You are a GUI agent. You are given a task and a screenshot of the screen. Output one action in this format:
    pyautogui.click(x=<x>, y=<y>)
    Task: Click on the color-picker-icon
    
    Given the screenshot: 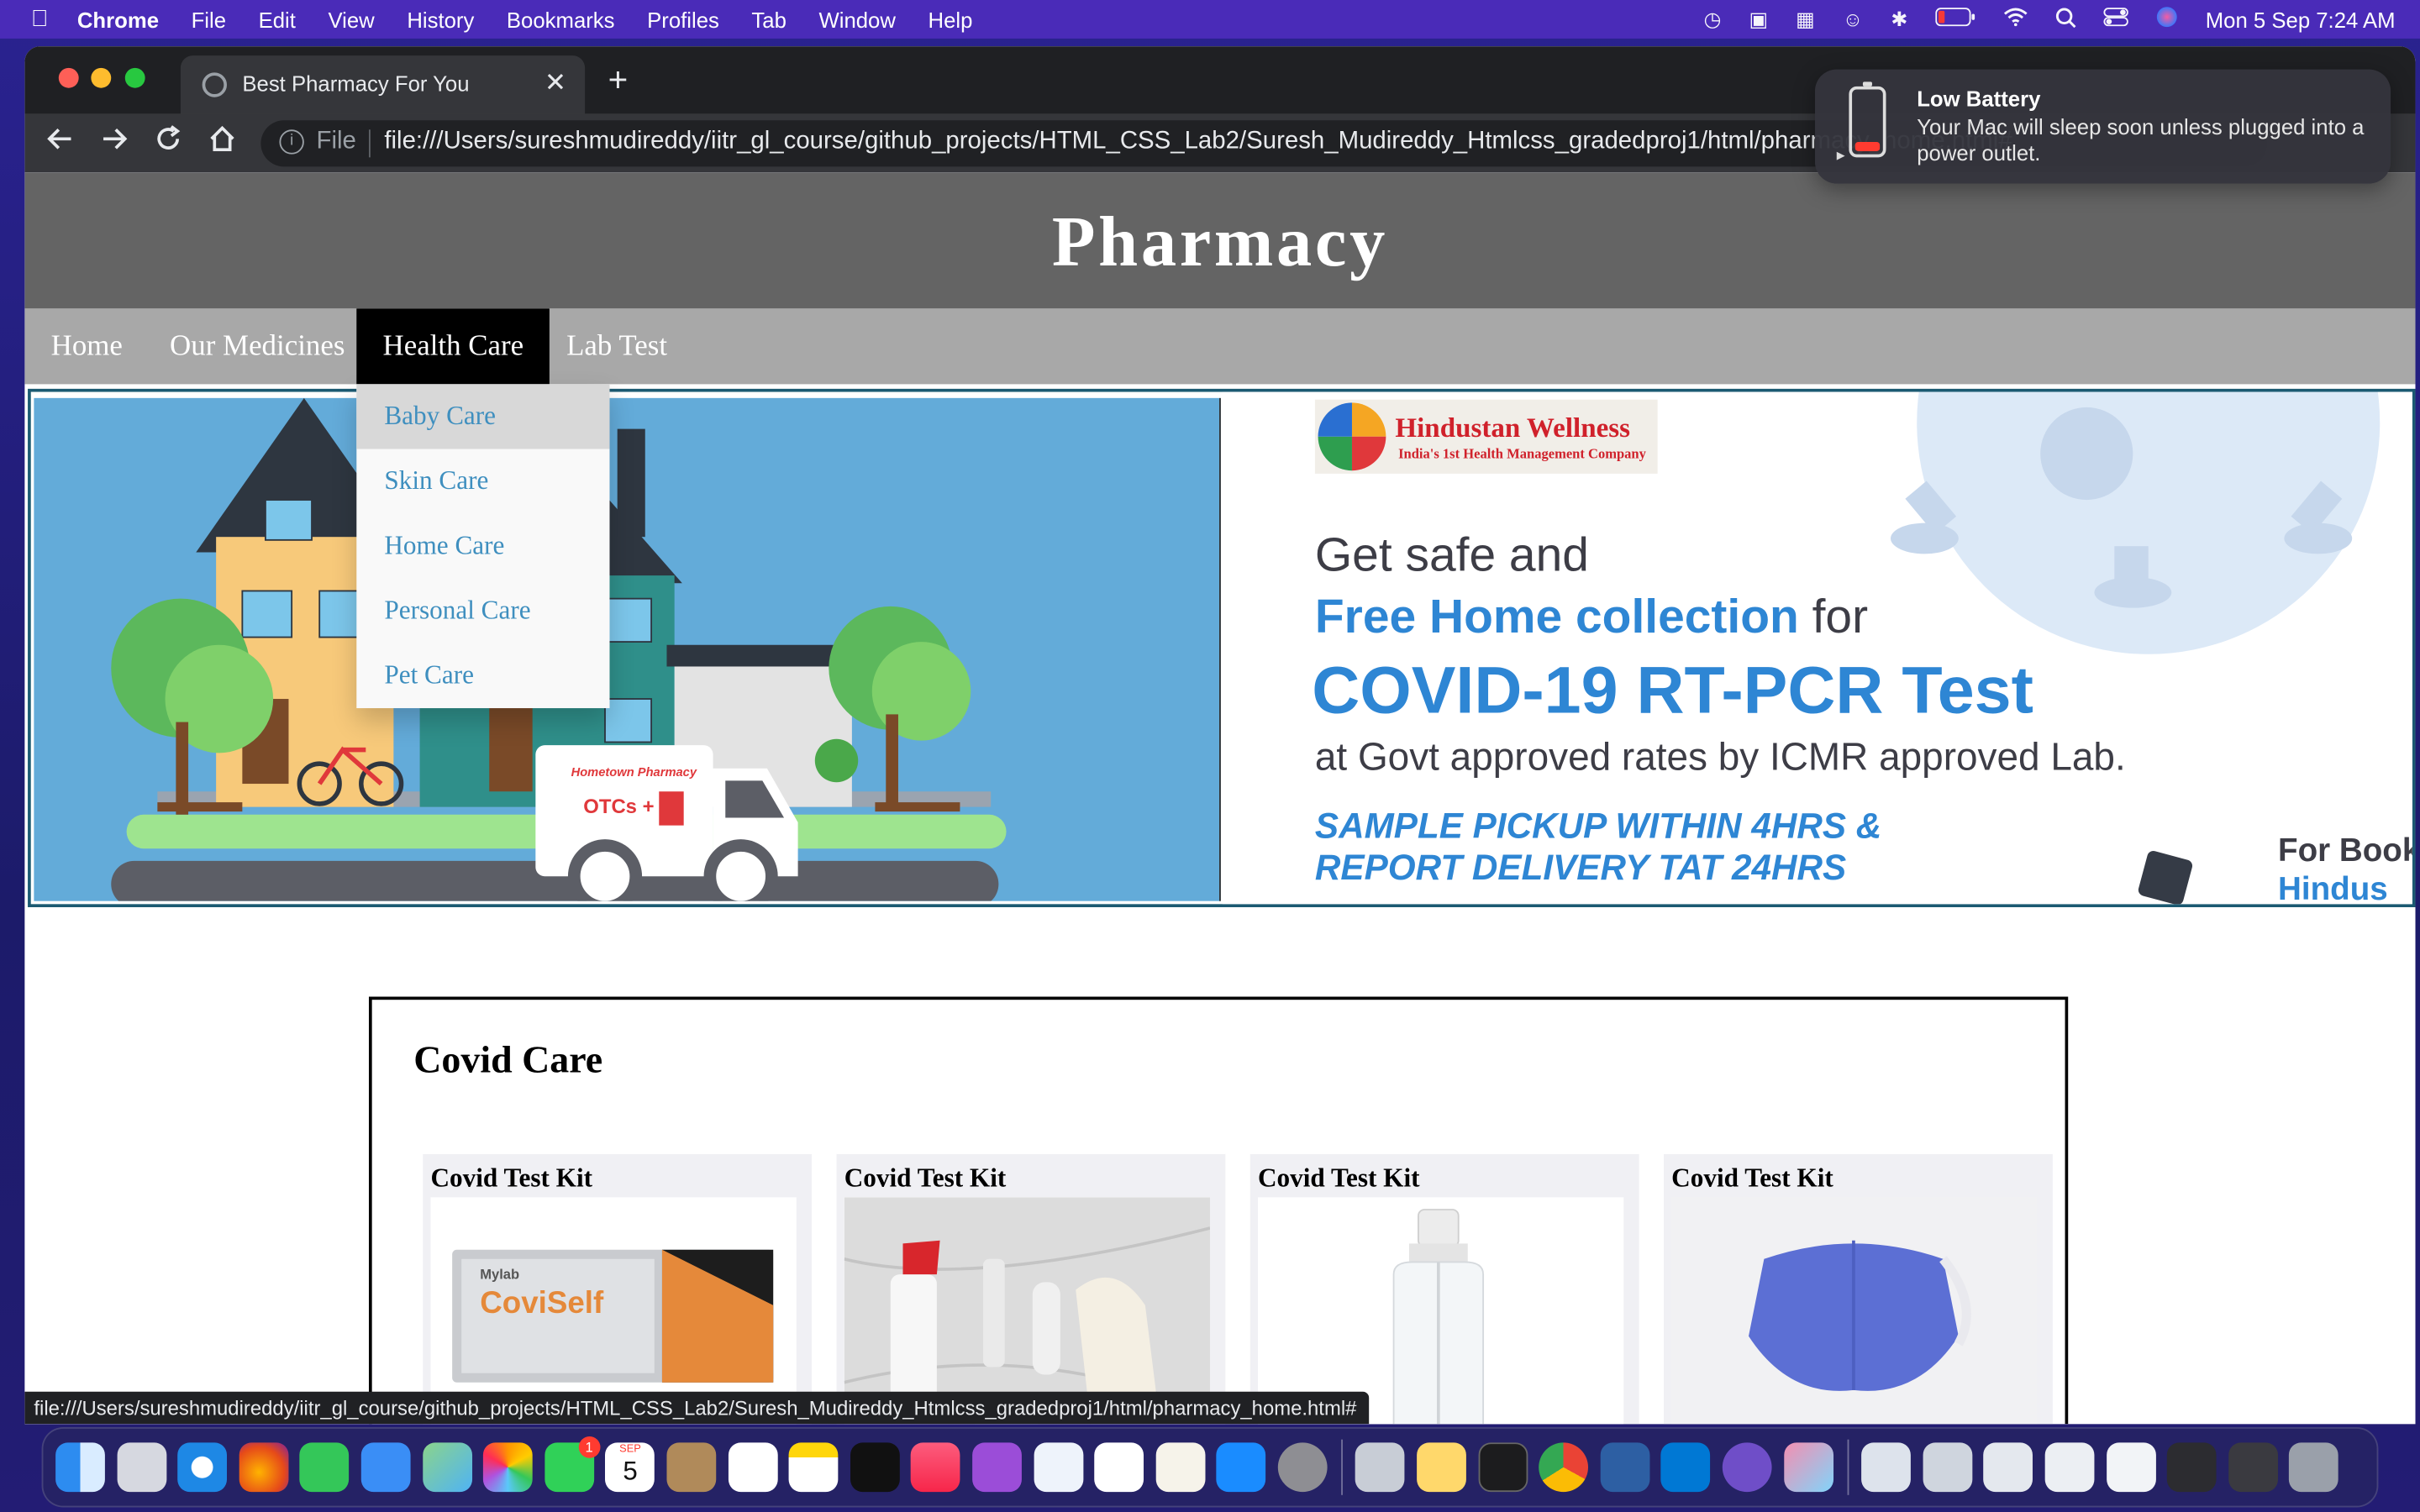 What is the action you would take?
    pyautogui.click(x=1808, y=1467)
    